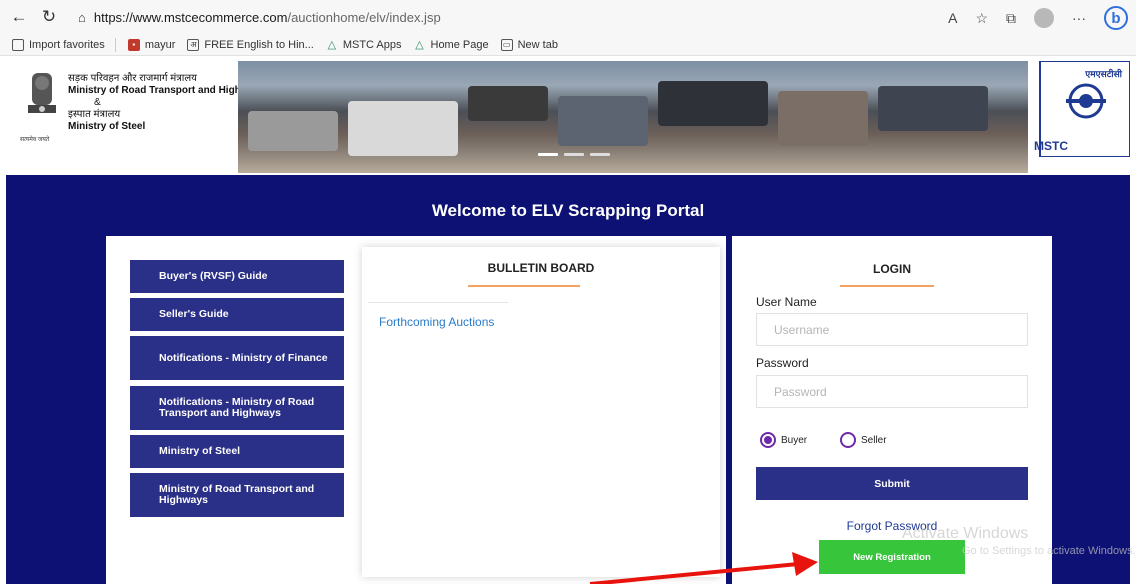  Describe the element at coordinates (237, 358) in the screenshot. I see `notifications-finance-button: Notifications - Ministry of Finance` at that location.